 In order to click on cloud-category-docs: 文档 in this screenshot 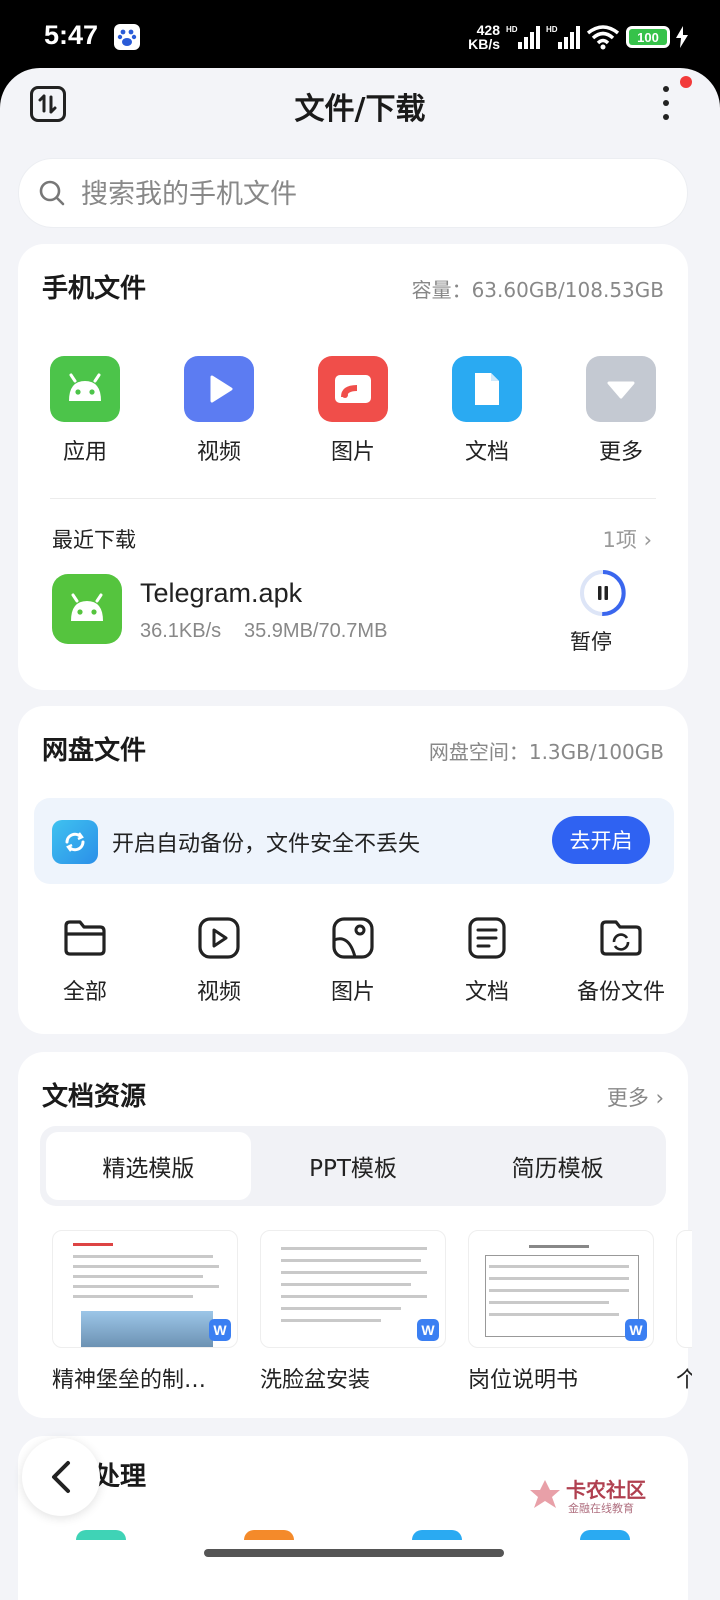, I will do `click(487, 960)`.